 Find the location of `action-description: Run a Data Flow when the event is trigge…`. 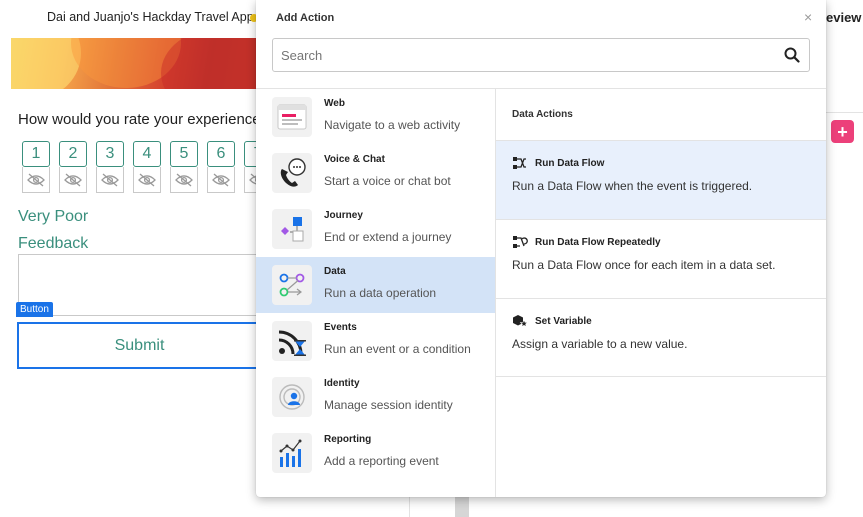

action-description: Run a Data Flow when the event is trigge… is located at coordinates (632, 186).